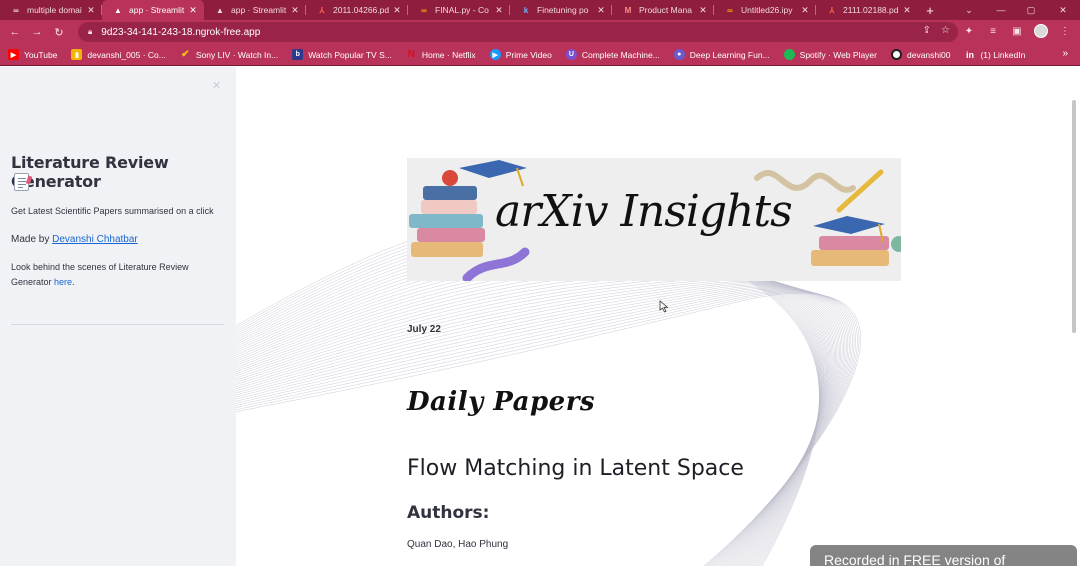  I want to click on bookmark-spotify: Spotify · Web Player, so click(830, 54).